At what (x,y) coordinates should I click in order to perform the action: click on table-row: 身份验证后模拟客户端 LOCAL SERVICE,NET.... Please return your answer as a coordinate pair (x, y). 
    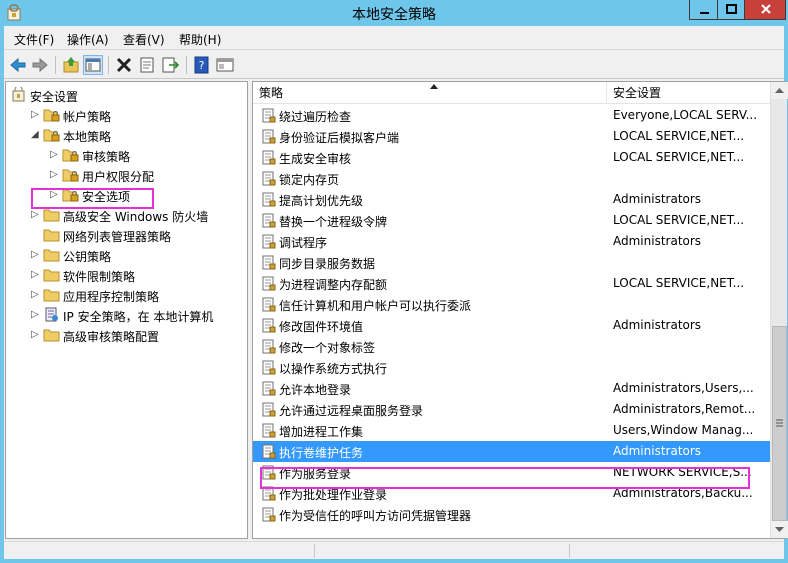
    Looking at the image, I should click on (511, 136).